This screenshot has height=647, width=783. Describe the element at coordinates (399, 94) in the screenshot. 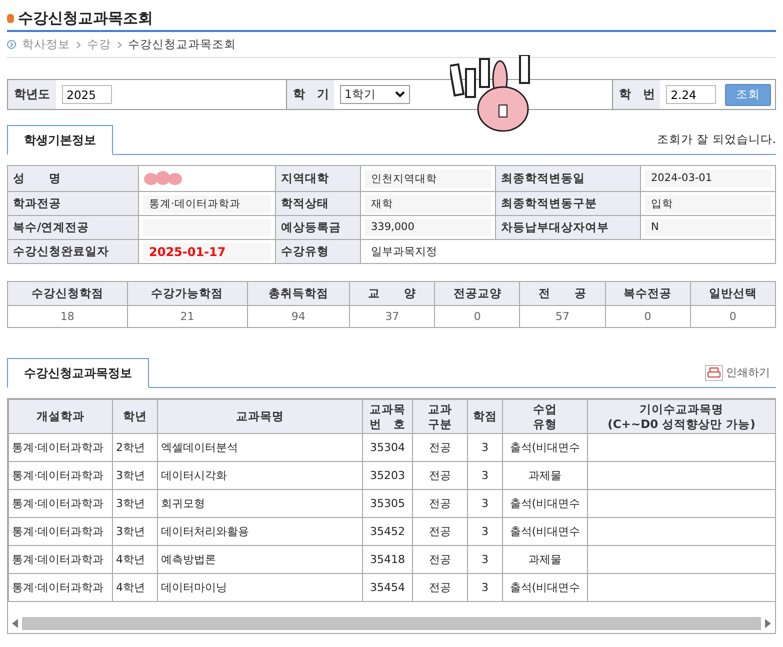

I see `chevron-down-icon` at that location.